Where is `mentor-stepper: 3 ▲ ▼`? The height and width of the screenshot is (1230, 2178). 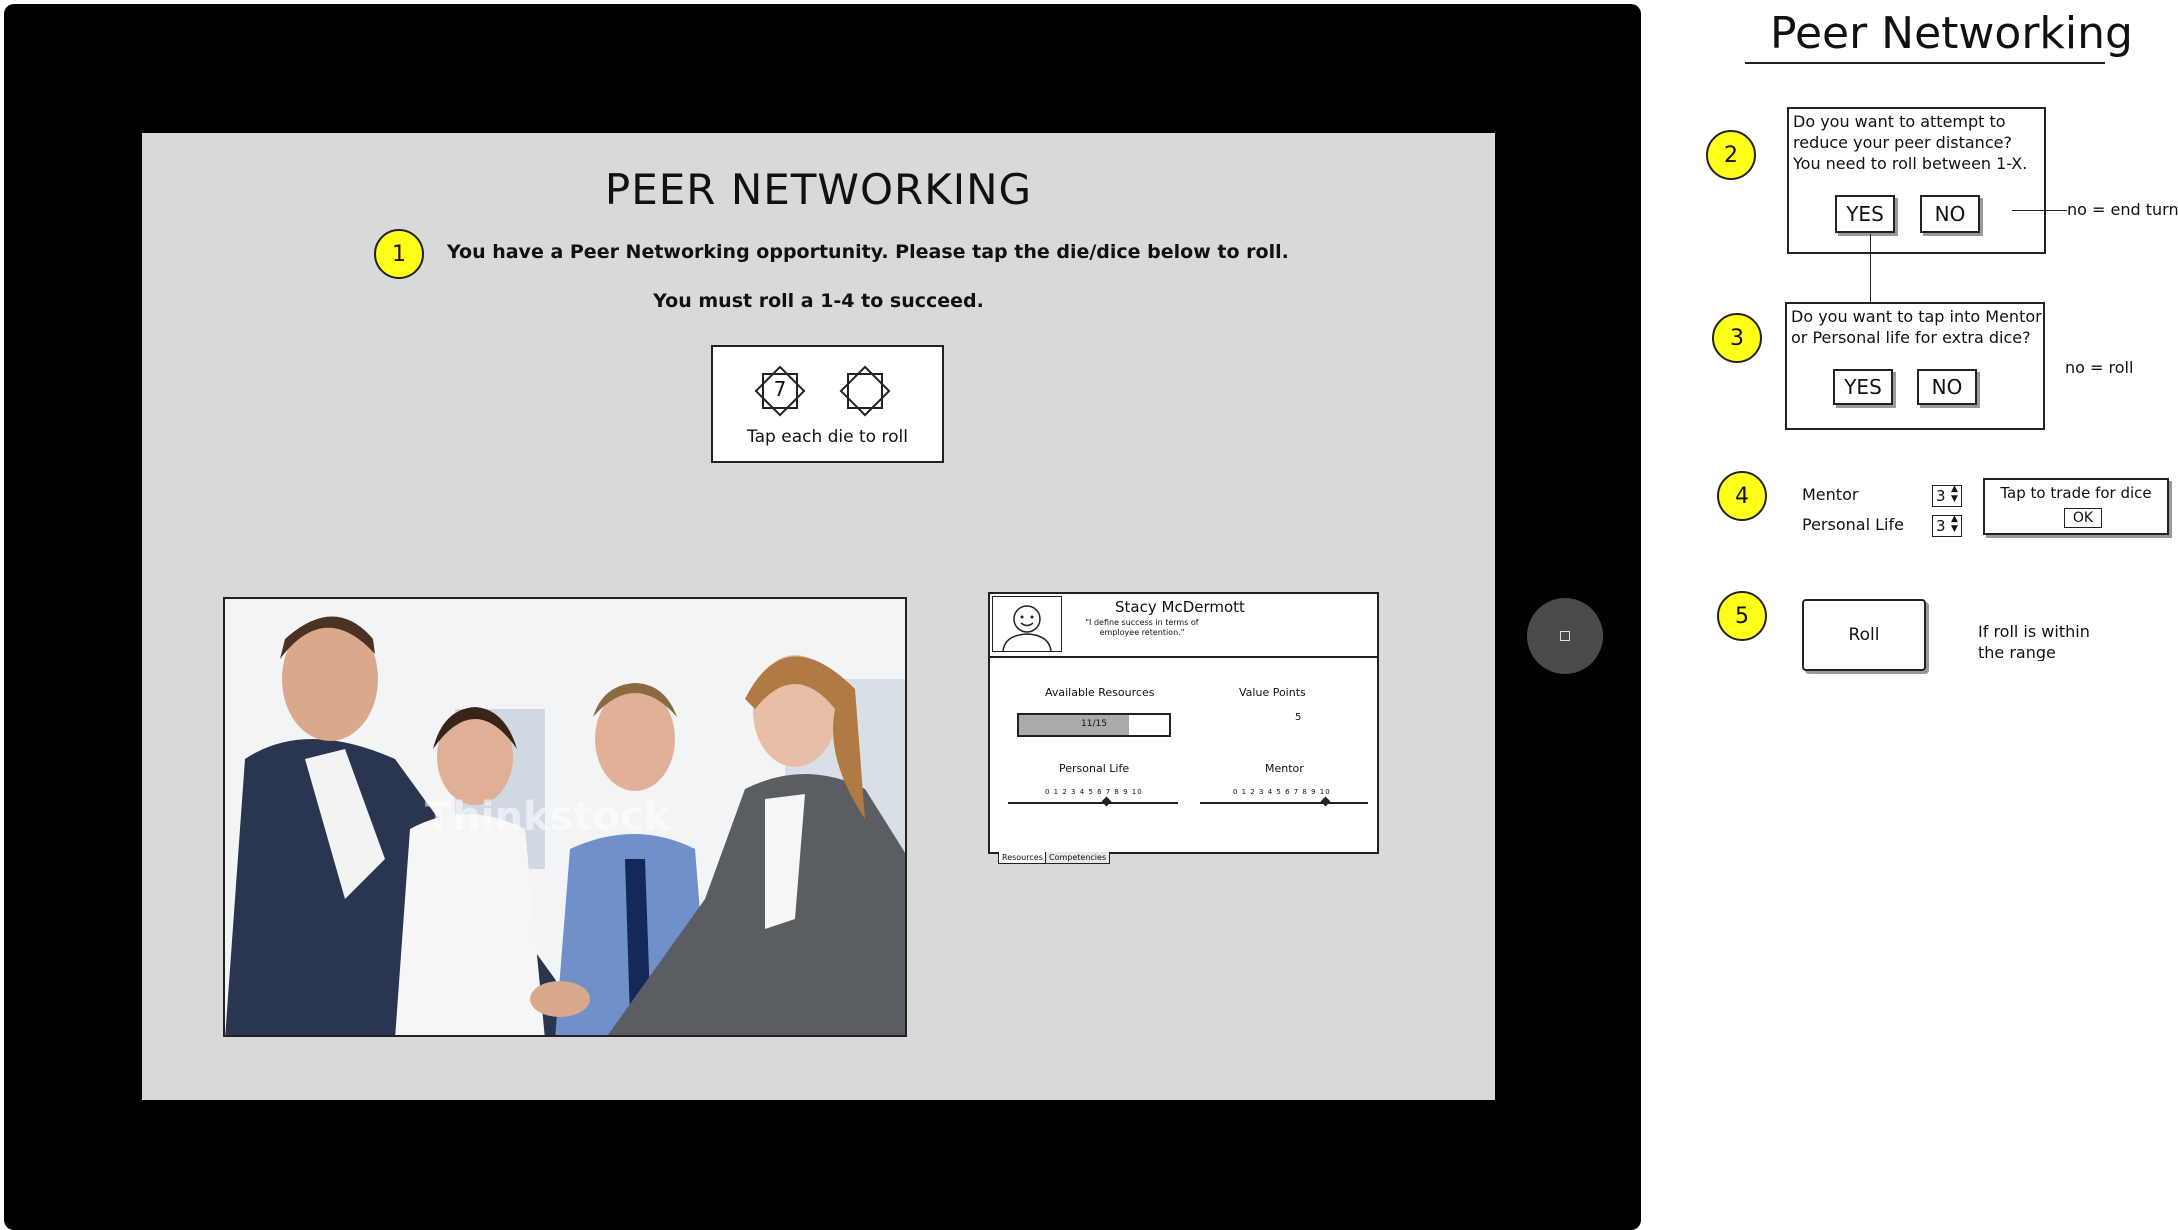
mentor-stepper: 3 ▲ ▼ is located at coordinates (1947, 495).